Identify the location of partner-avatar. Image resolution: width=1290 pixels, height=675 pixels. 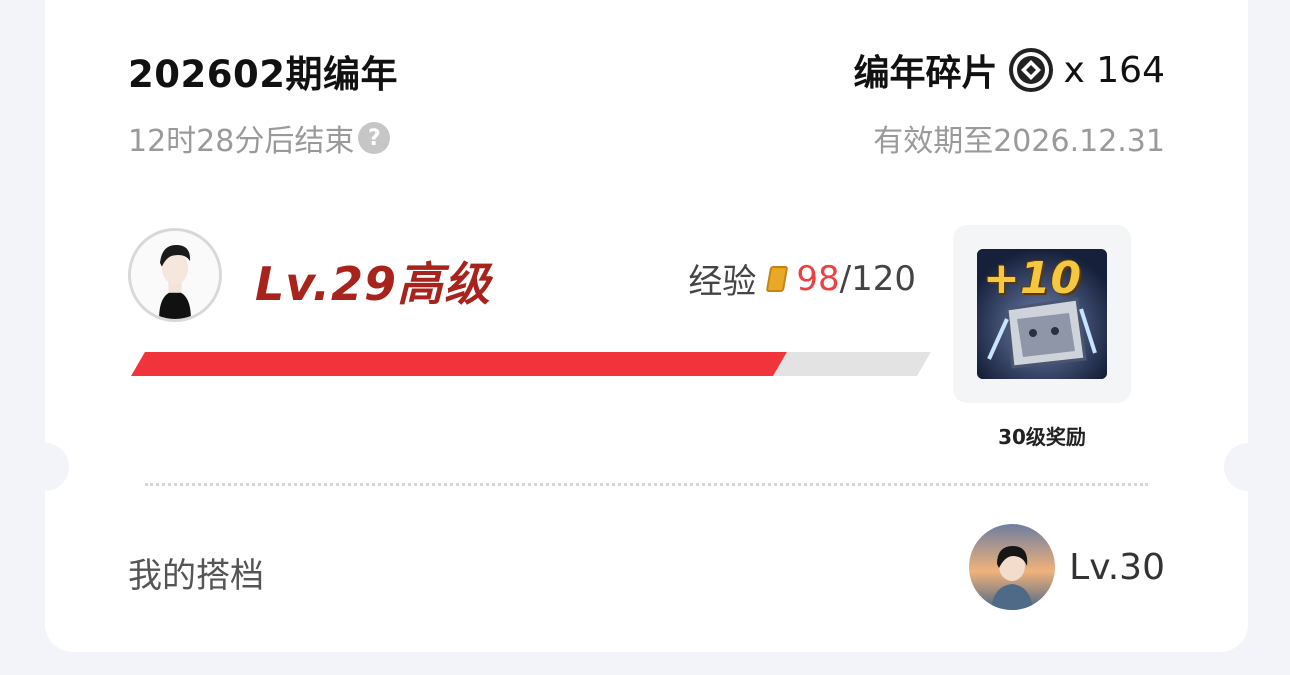
(1012, 567).